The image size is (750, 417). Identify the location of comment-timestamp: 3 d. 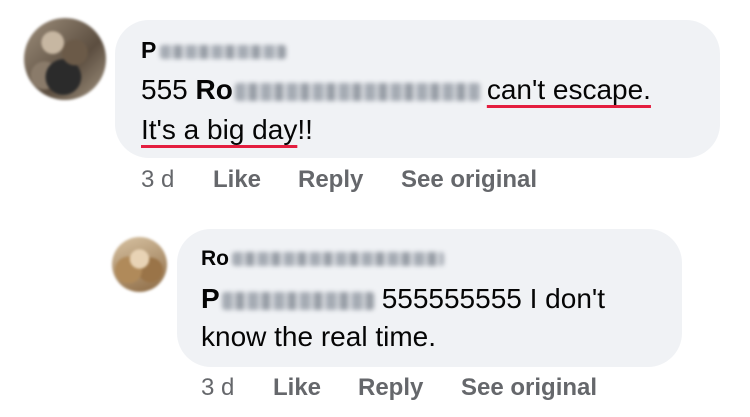
(157, 180).